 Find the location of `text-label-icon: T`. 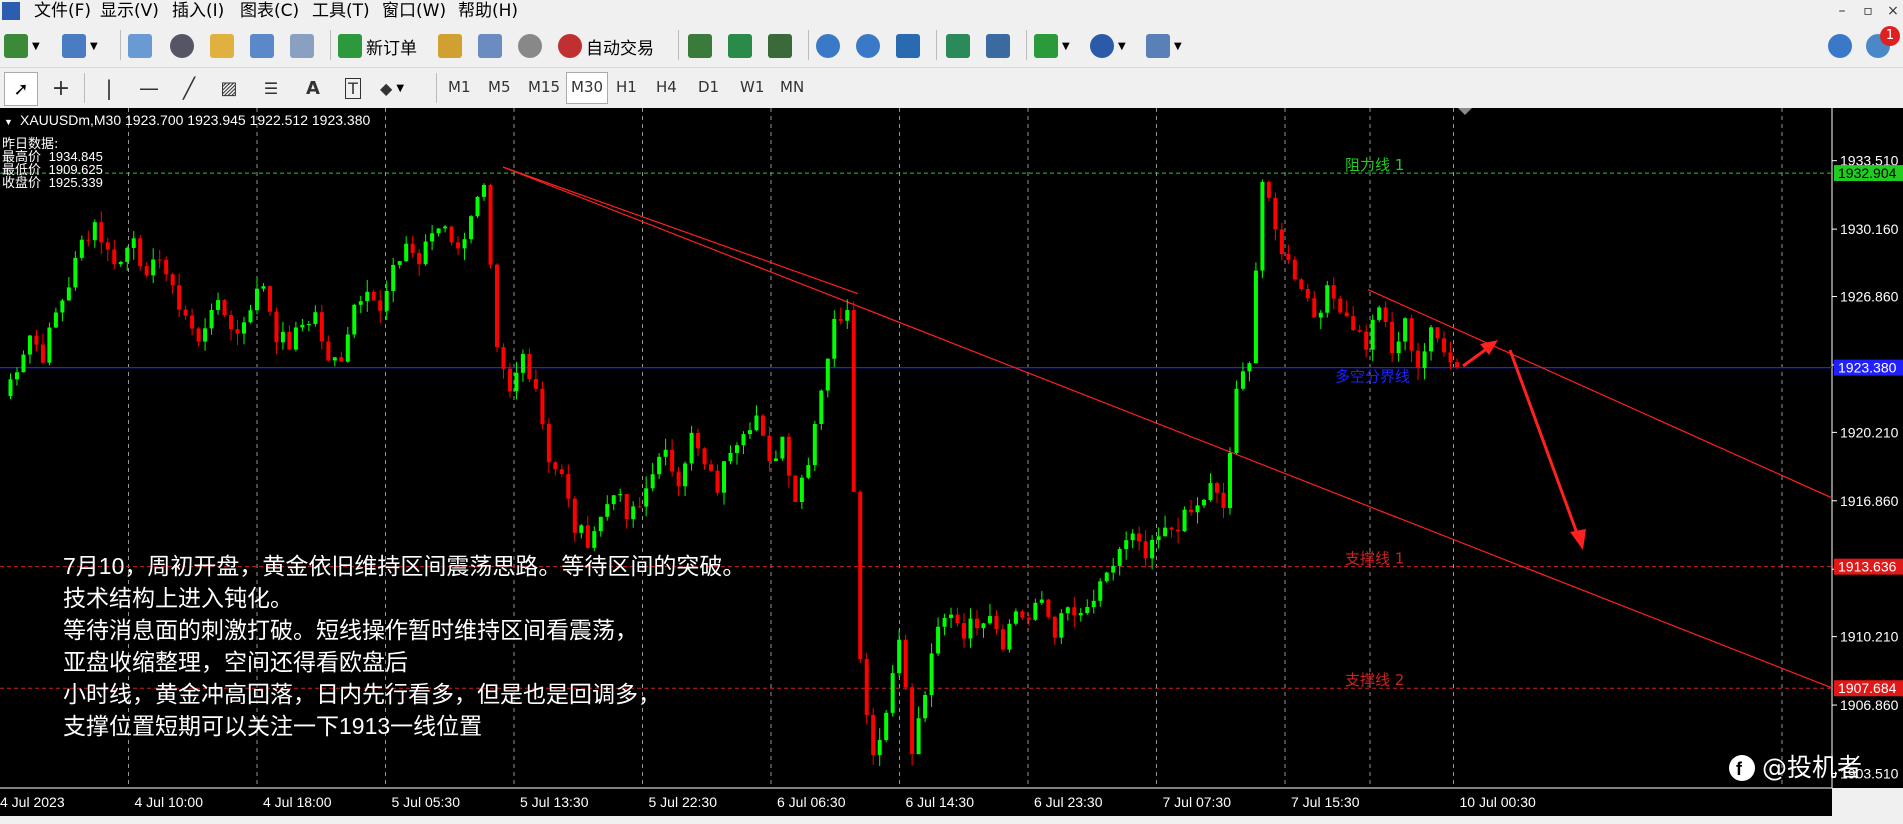

text-label-icon: T is located at coordinates (353, 88).